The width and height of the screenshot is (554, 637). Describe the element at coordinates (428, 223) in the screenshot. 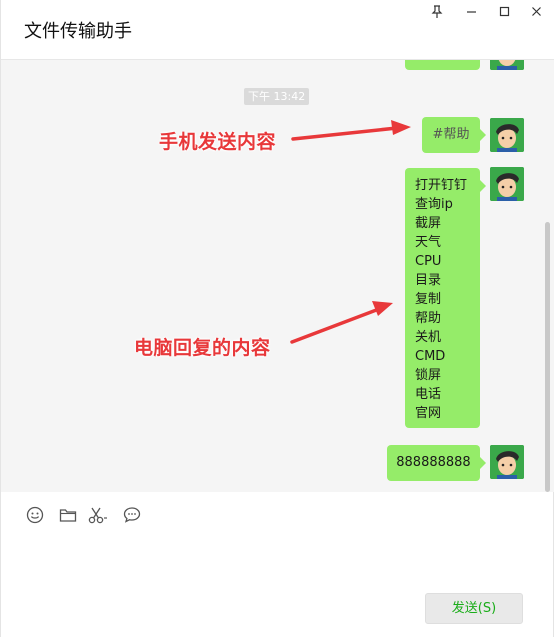

I see `list-item: 截屏` at that location.